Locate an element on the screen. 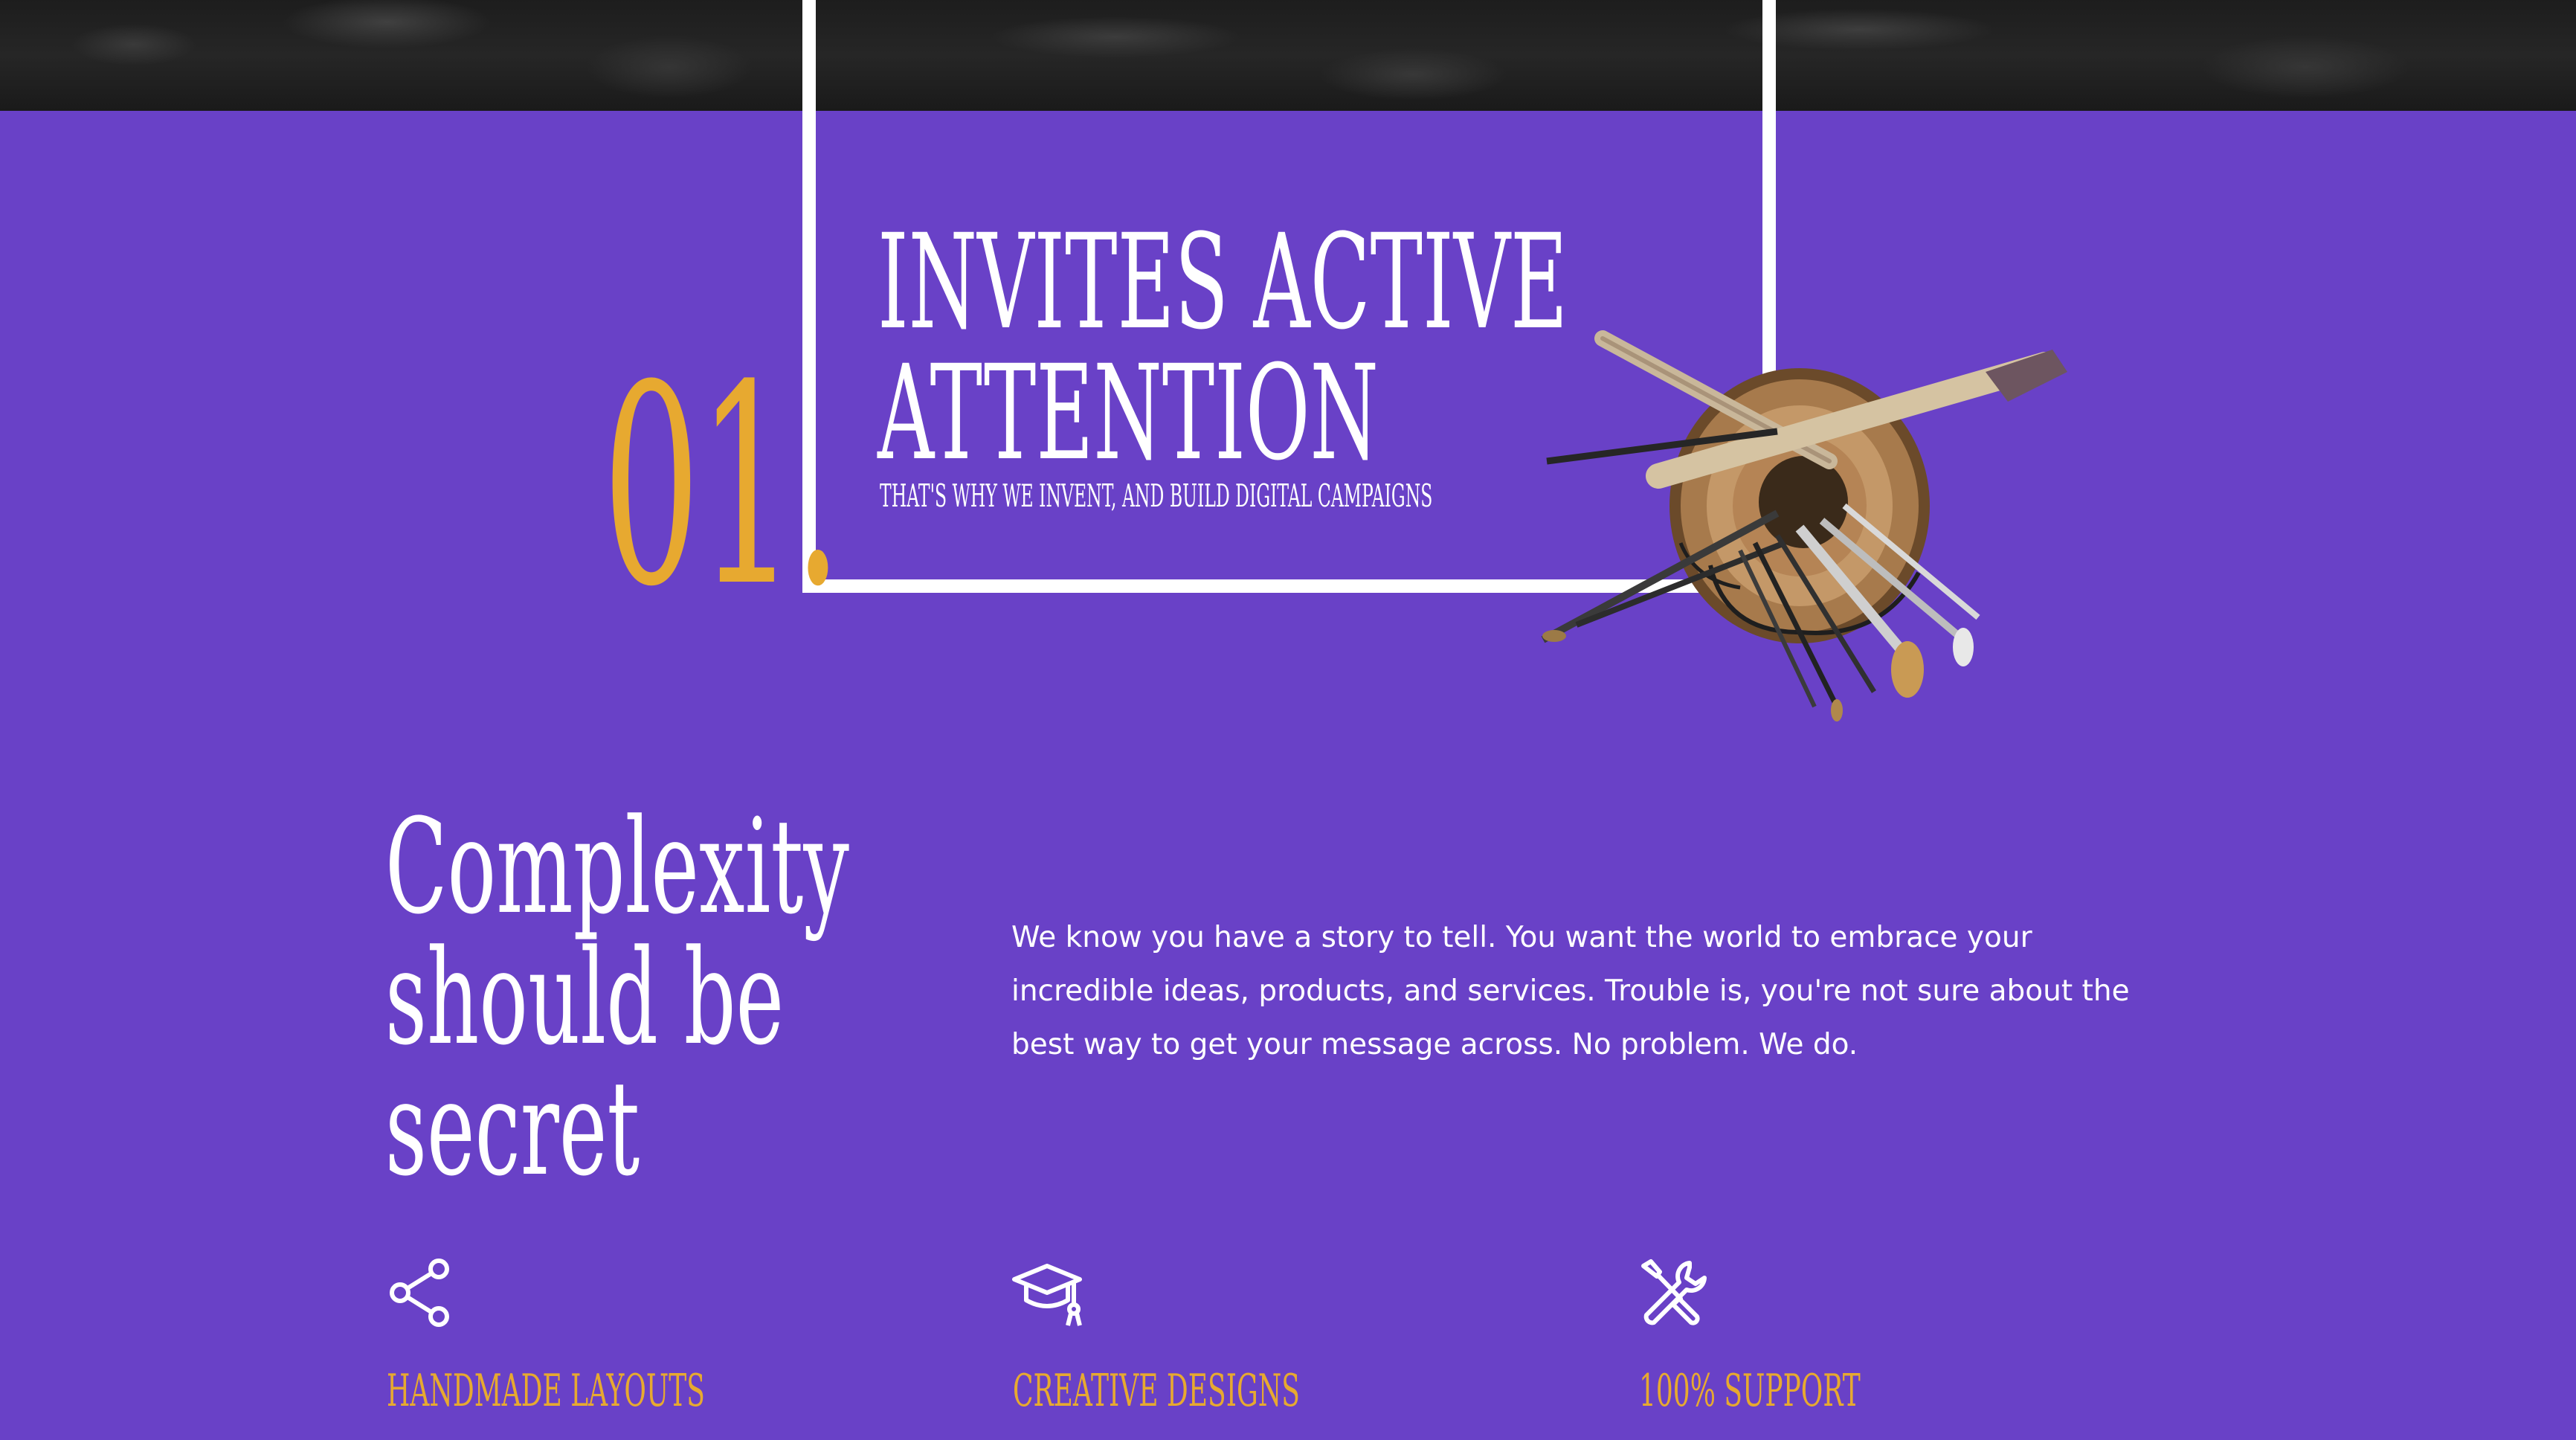 The height and width of the screenshot is (1440, 2576). feature-handmade-layouts: HANDMADE LAYOUTS is located at coordinates (545, 1335).